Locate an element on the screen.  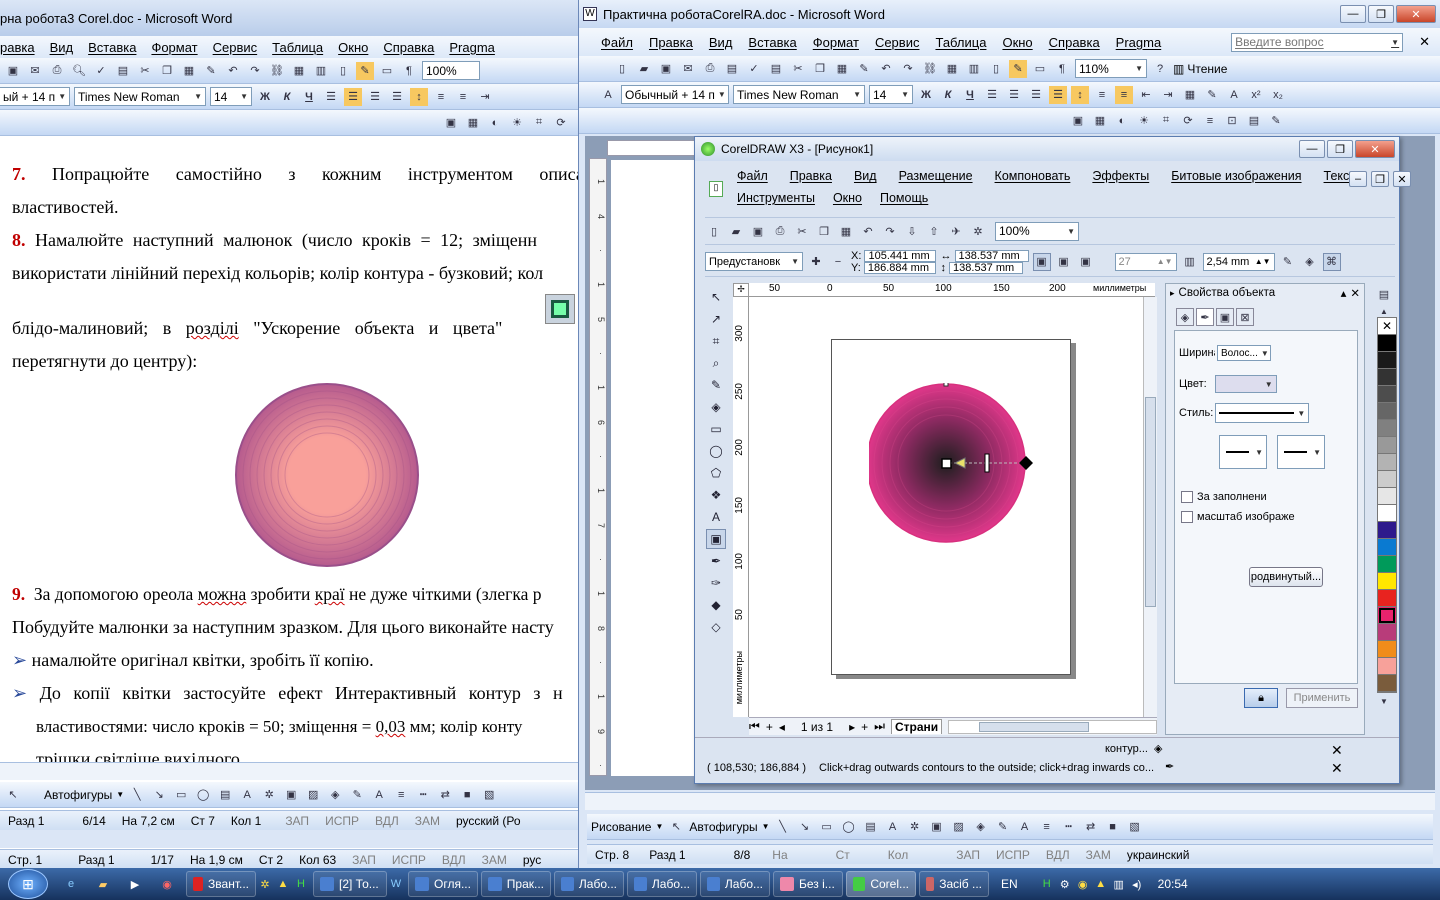
launcher-icon: ✈ is located at coordinates (956, 231).